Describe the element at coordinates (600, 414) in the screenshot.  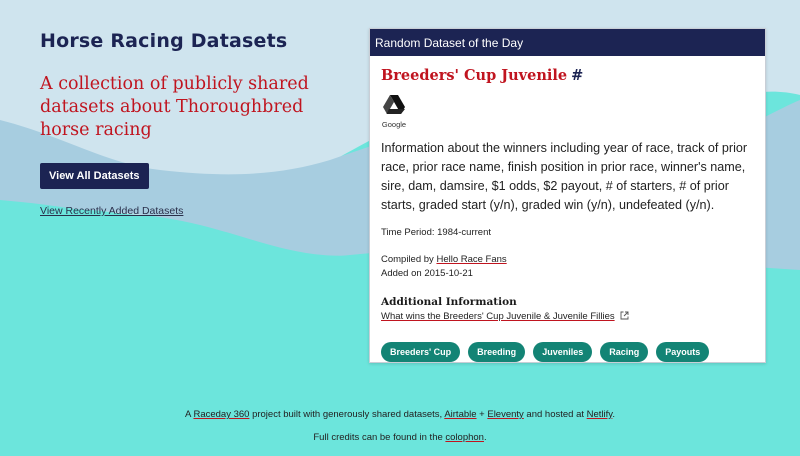
I see `netlify-link: Netlify` at that location.